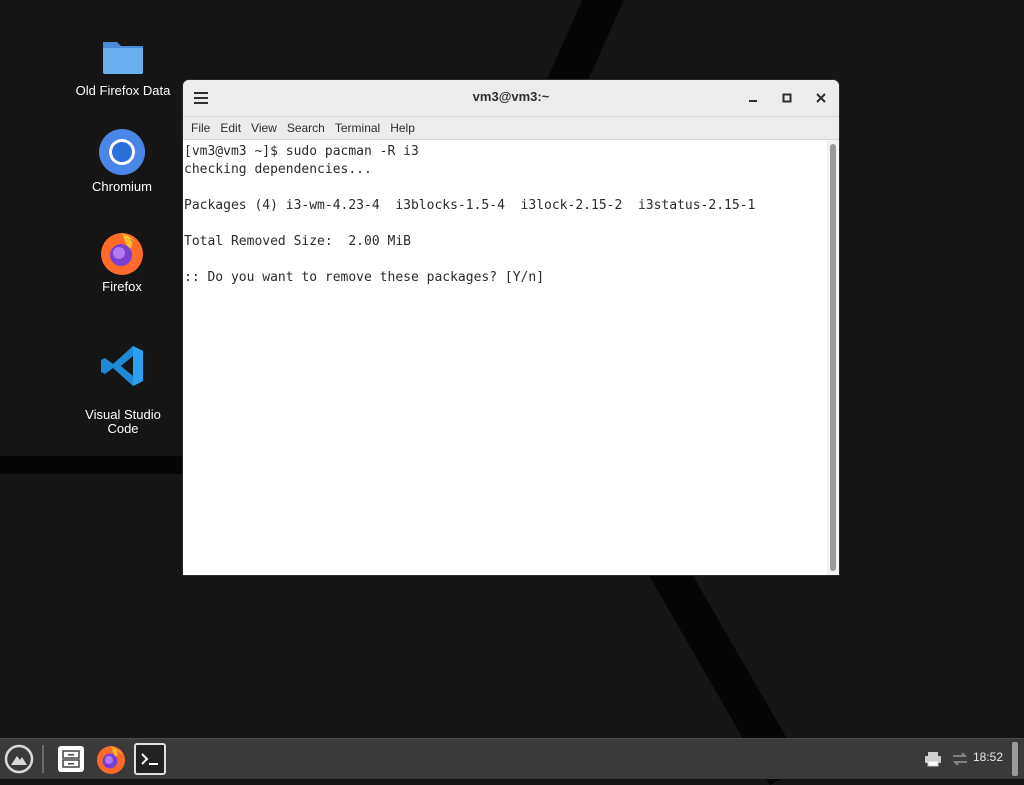  I want to click on desktop-icon-firefox: Firefox, so click(122, 261).